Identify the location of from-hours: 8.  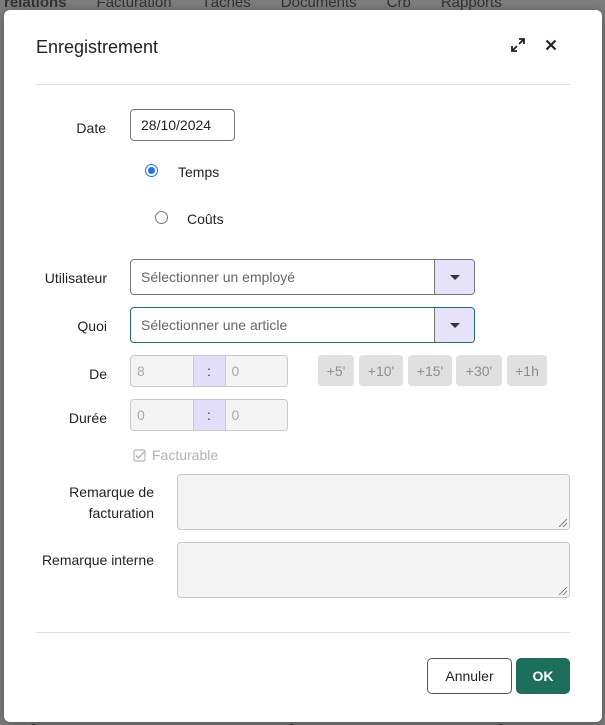
(162, 371).